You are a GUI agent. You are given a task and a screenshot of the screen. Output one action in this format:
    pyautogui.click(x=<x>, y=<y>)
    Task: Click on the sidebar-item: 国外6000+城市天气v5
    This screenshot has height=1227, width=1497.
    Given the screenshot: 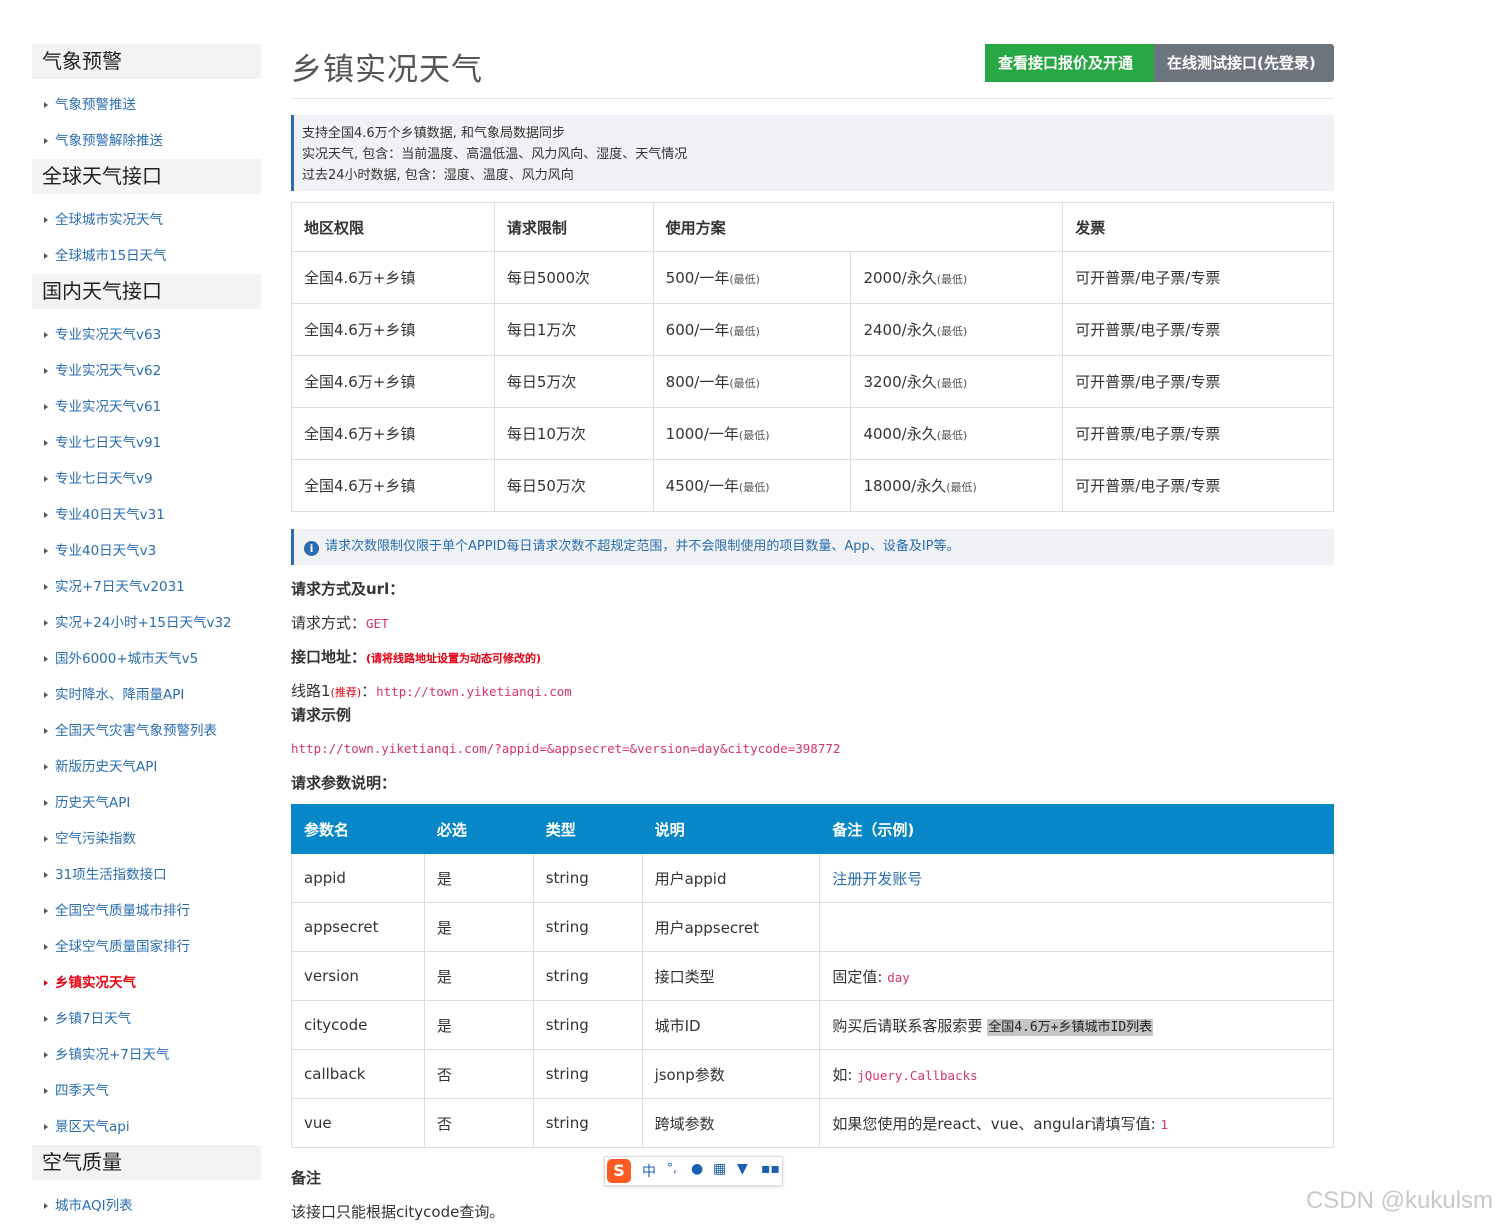 What is the action you would take?
    pyautogui.click(x=146, y=659)
    